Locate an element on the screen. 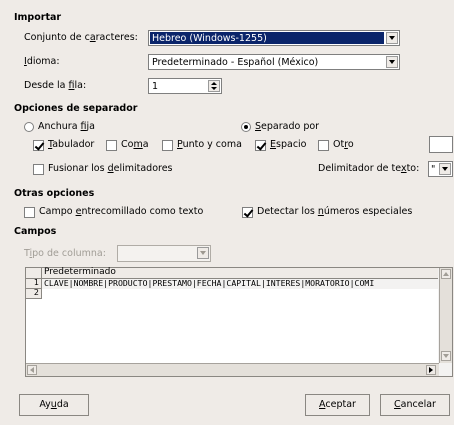 Image resolution: width=454 pixels, height=425 pixels. from-row-label: Desde la fila: is located at coordinates (55, 85).